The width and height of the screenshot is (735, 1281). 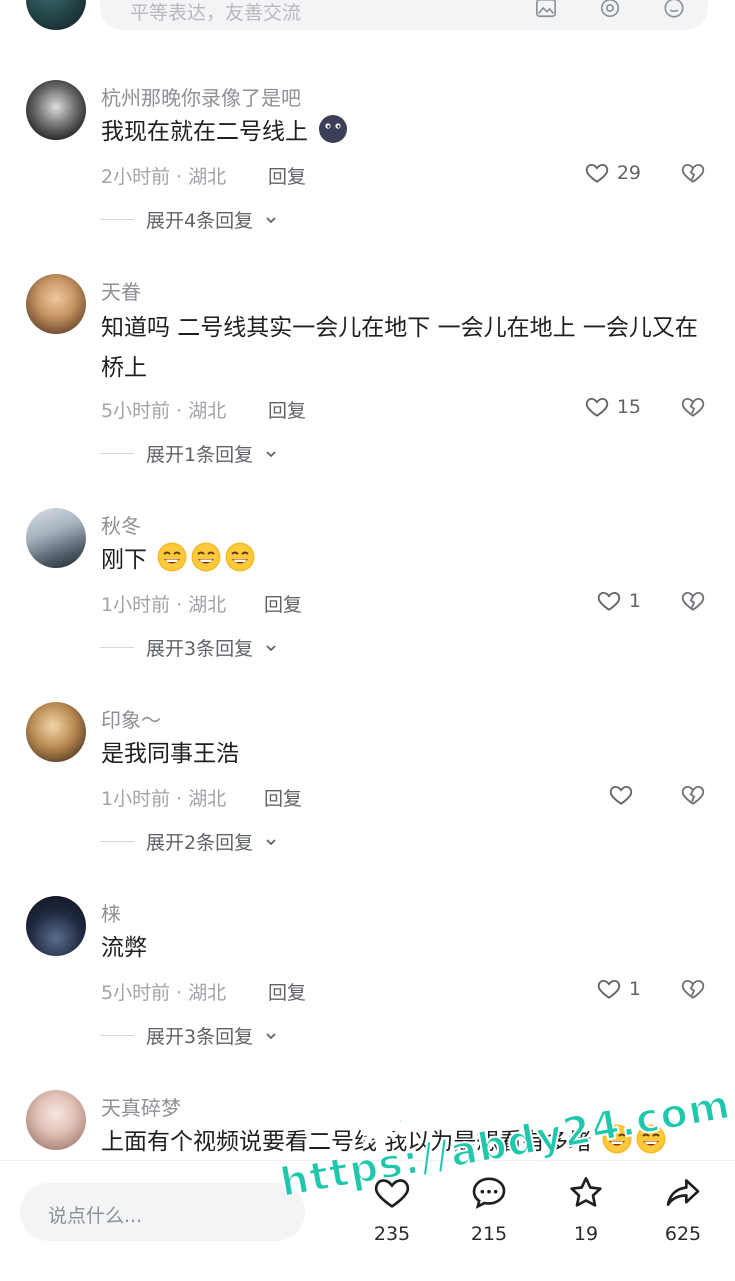 What do you see at coordinates (121, 290) in the screenshot?
I see `comment-author: 天眷` at bounding box center [121, 290].